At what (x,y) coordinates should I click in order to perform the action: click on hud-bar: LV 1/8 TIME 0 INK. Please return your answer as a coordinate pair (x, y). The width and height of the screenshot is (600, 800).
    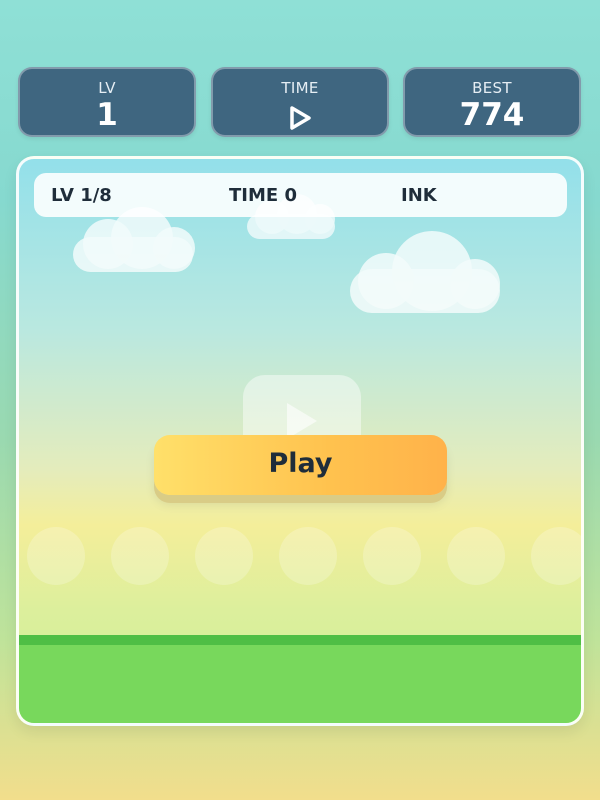
    Looking at the image, I should click on (300, 195).